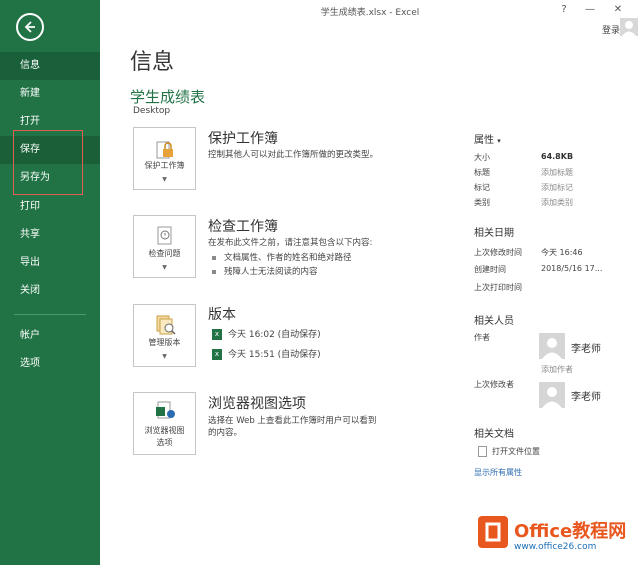  Describe the element at coordinates (164, 442) in the screenshot. I see `browser-view-label-2: 选项` at that location.